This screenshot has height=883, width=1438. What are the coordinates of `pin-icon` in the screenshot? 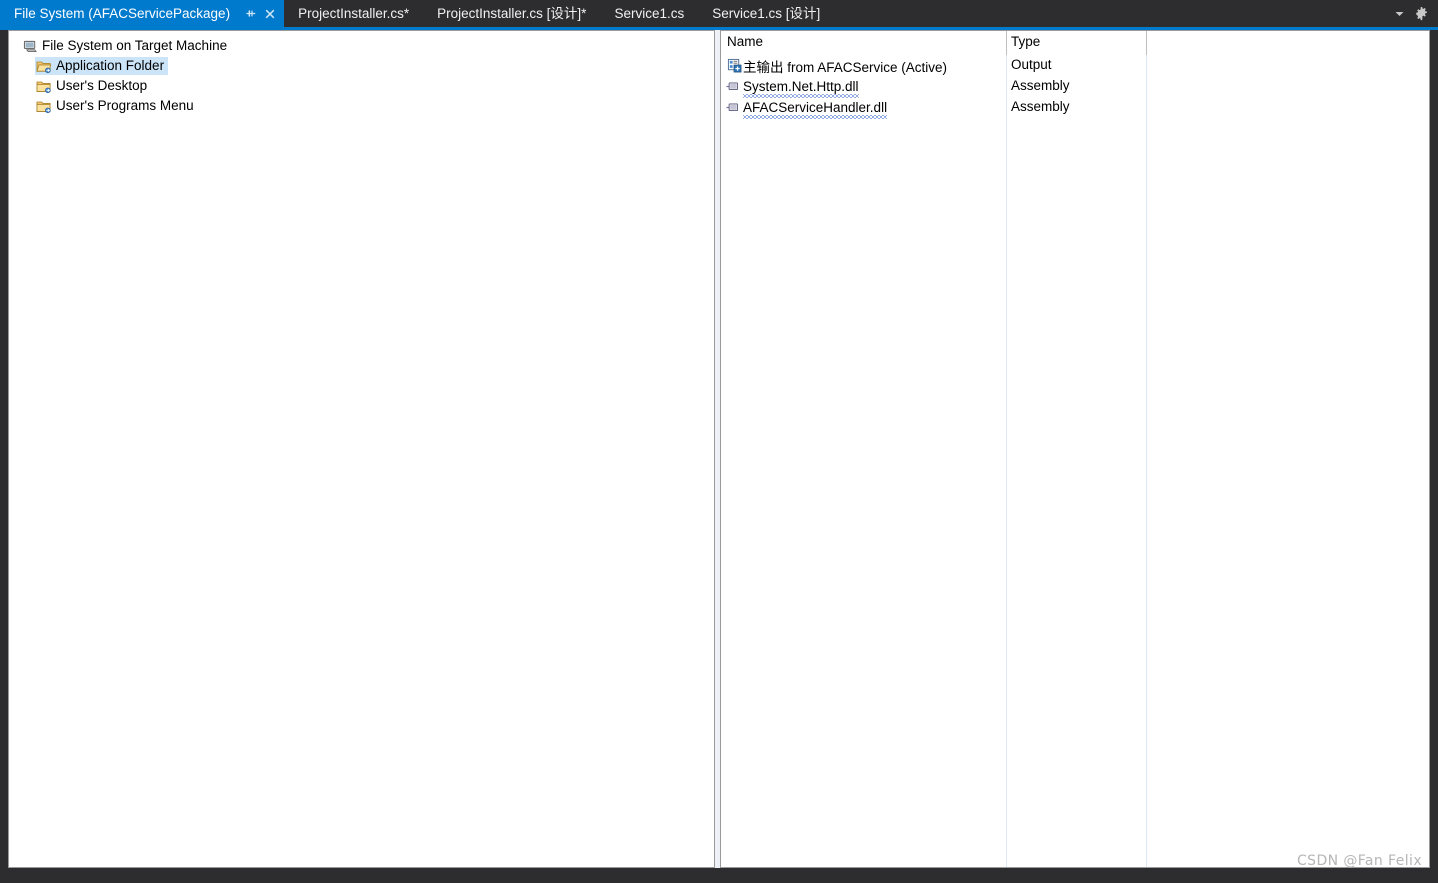 It's located at (250, 13).